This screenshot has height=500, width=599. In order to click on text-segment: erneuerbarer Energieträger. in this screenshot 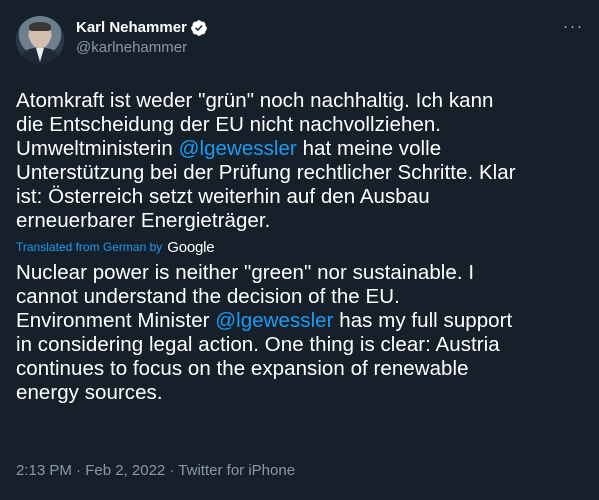, I will do `click(143, 220)`.